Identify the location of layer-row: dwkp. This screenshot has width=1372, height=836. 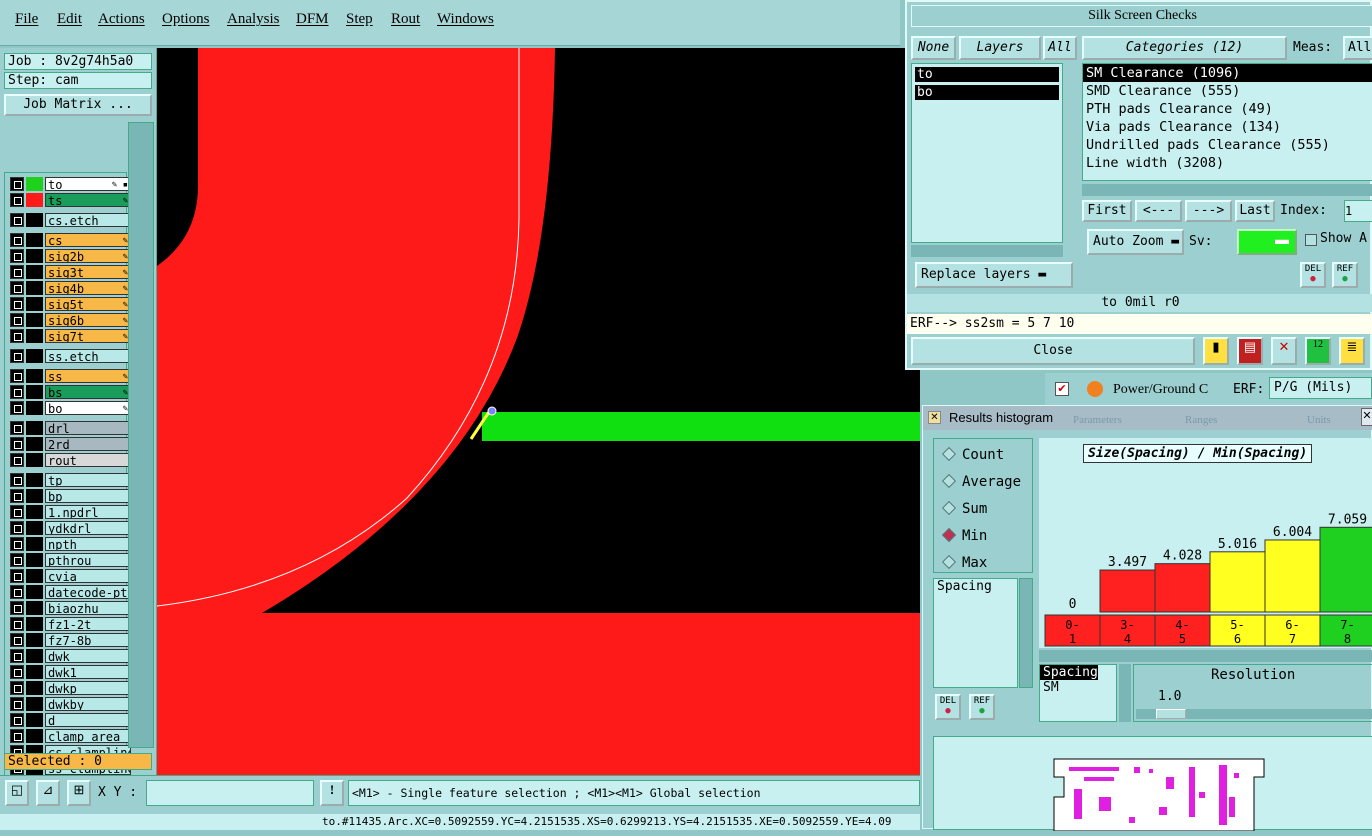
(70, 688).